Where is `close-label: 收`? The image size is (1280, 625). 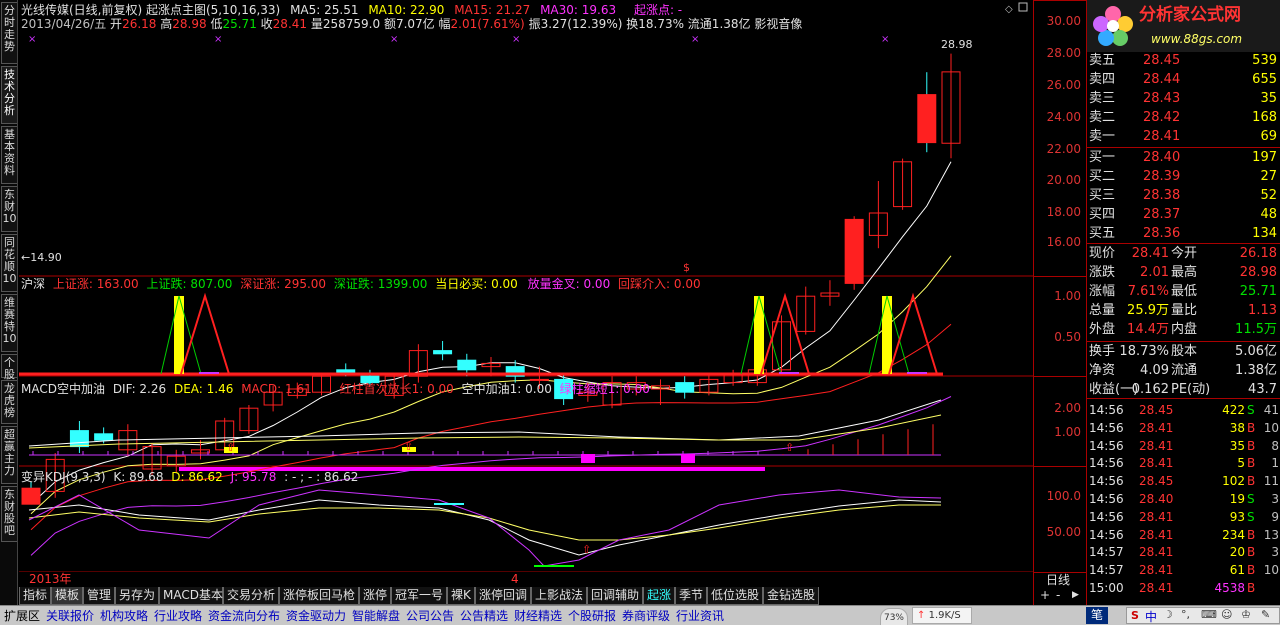
close-label: 收 is located at coordinates (266, 24).